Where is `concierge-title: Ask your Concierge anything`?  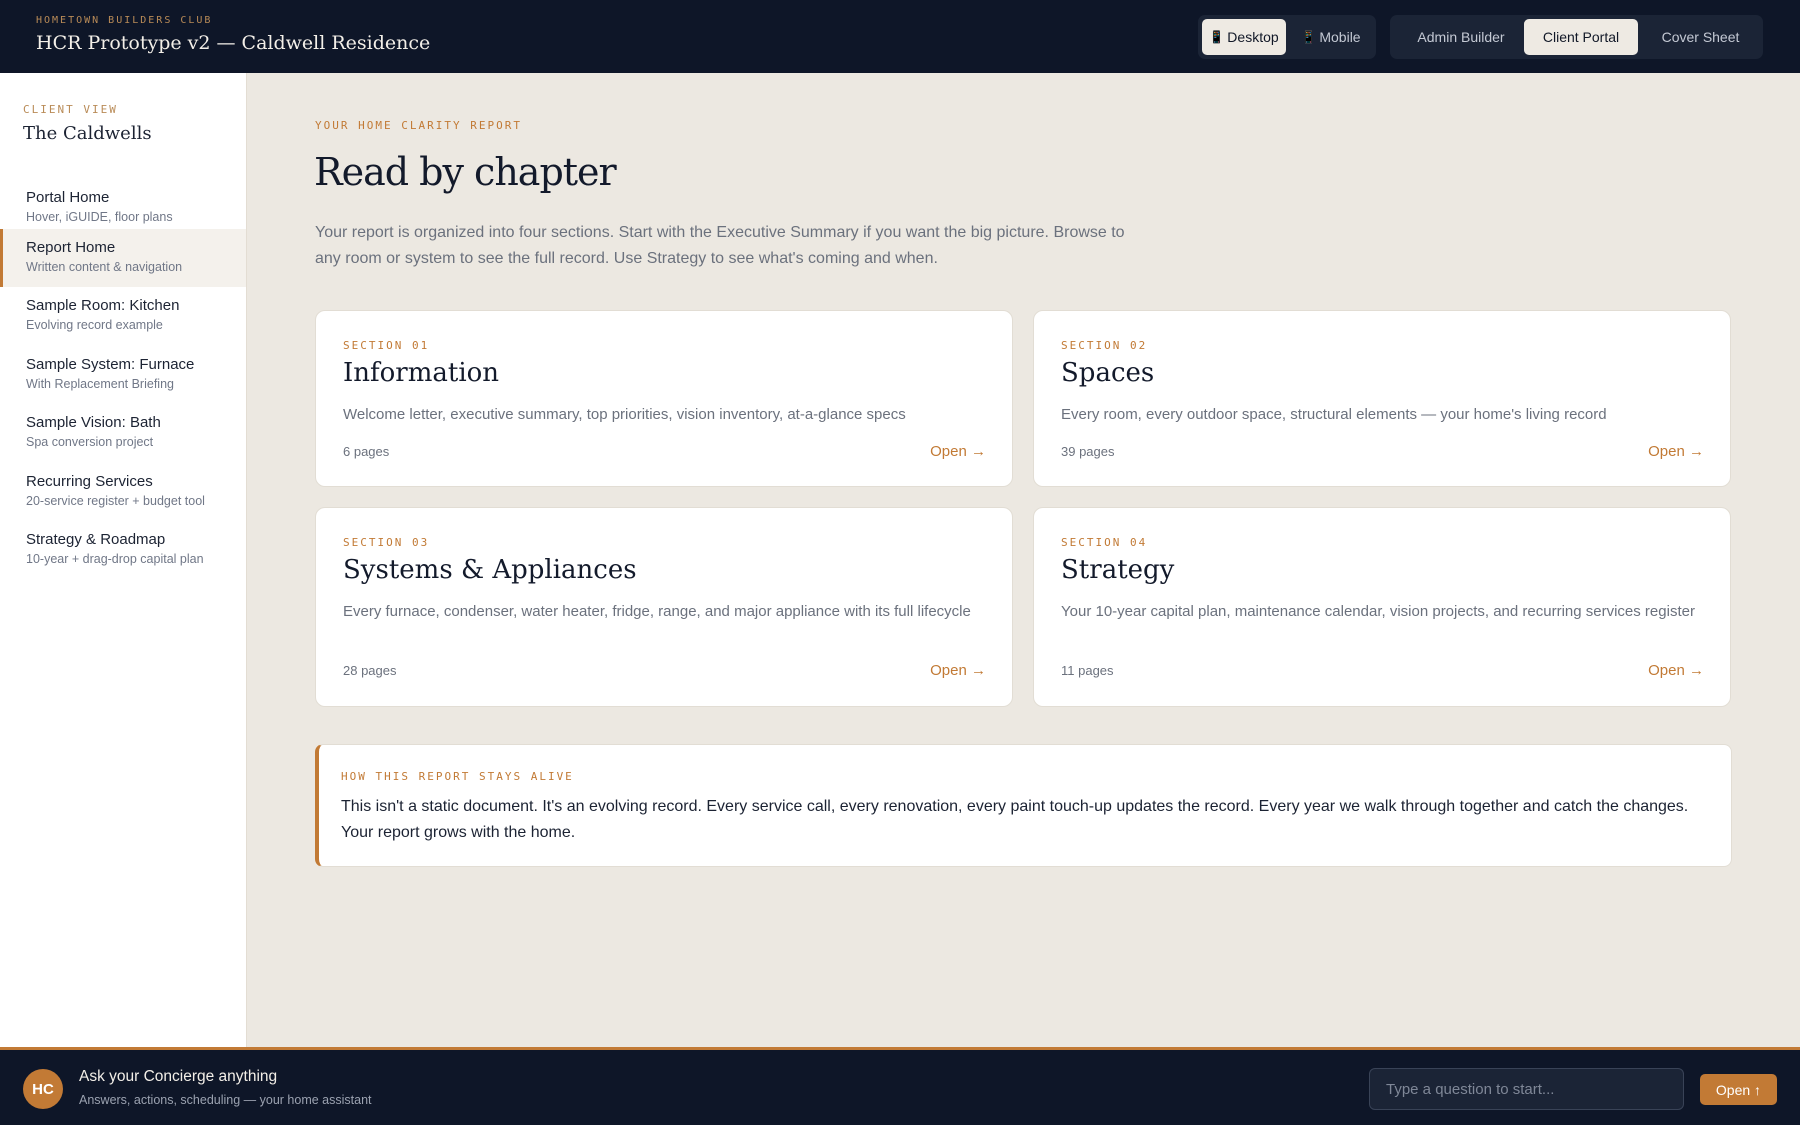
concierge-title: Ask your Concierge anything is located at coordinates (178, 1076).